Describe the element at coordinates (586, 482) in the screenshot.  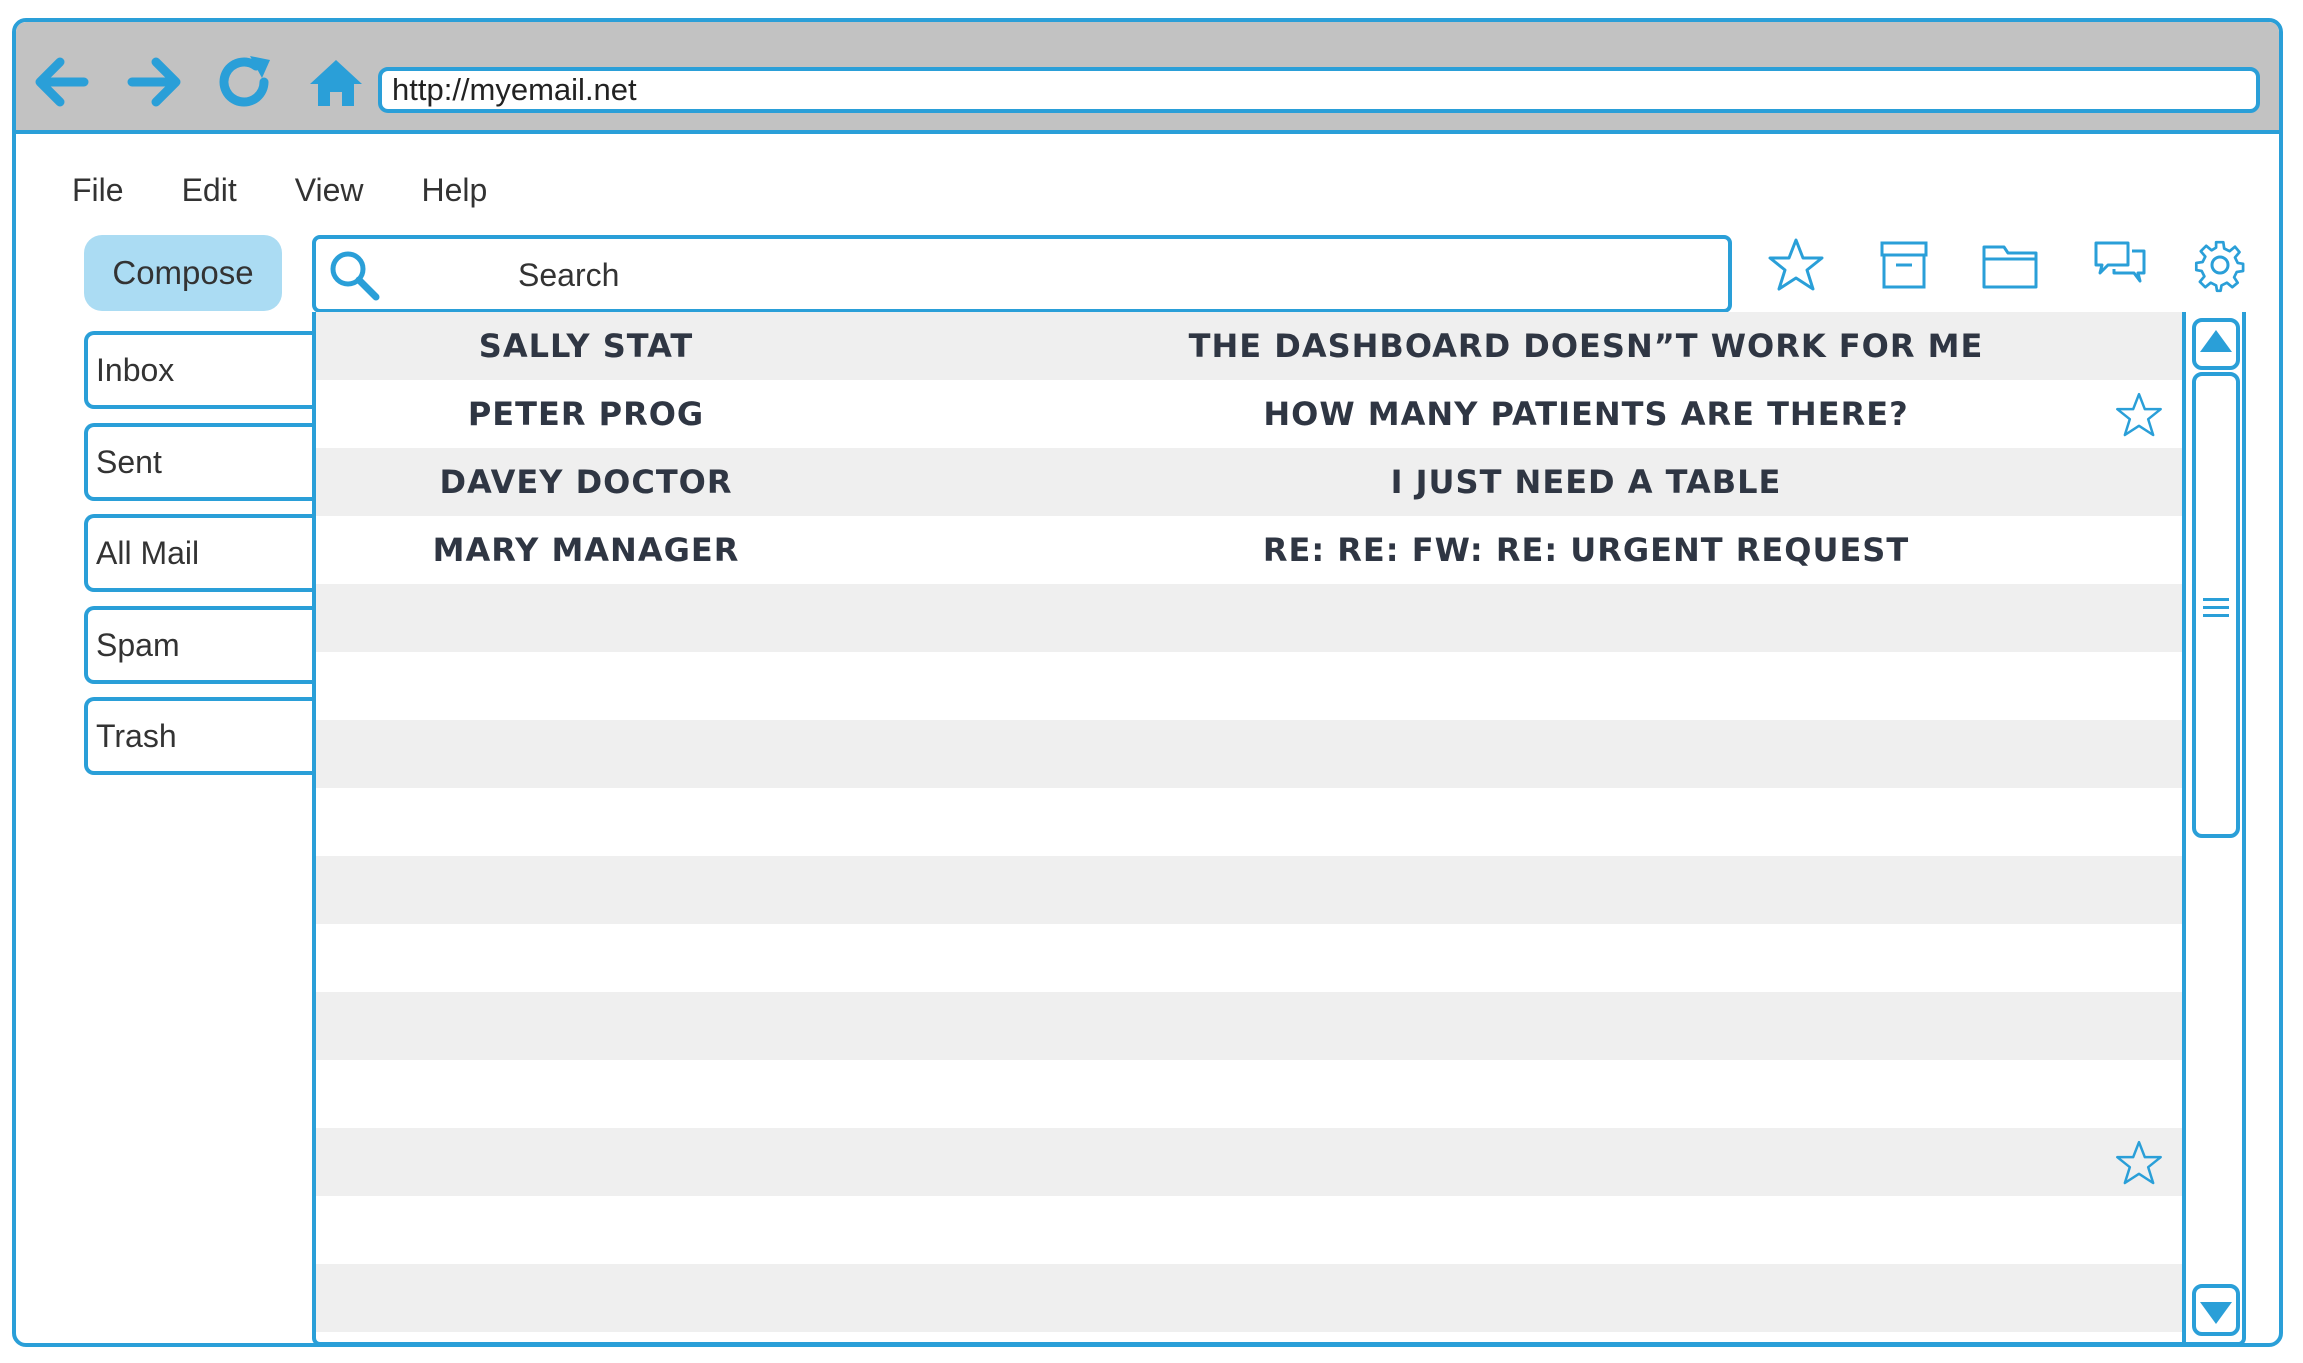
I see `email-sender: DAVEY DOCTOR` at that location.